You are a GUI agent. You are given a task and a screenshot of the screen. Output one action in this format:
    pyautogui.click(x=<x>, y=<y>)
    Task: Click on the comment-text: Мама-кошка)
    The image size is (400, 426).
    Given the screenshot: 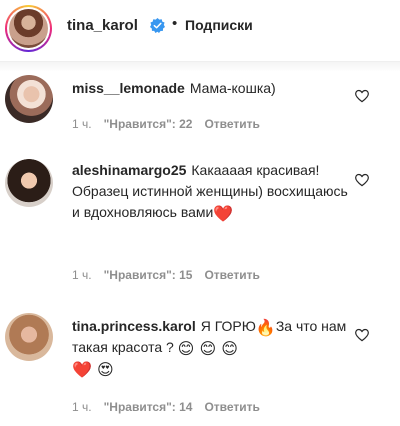 What is the action you would take?
    pyautogui.click(x=232, y=88)
    